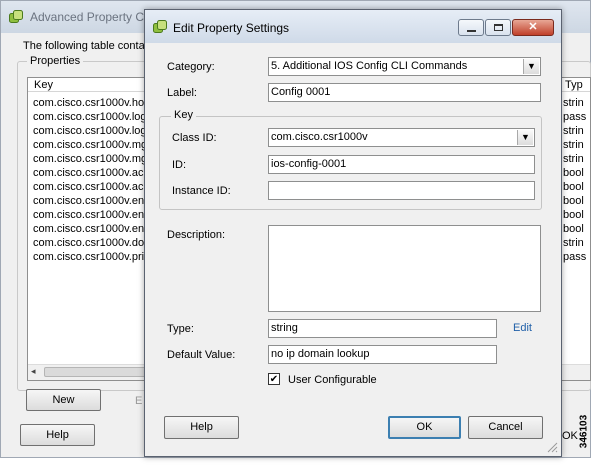 The height and width of the screenshot is (468, 591). Describe the element at coordinates (180, 329) in the screenshot. I see `type-label: Type:` at that location.